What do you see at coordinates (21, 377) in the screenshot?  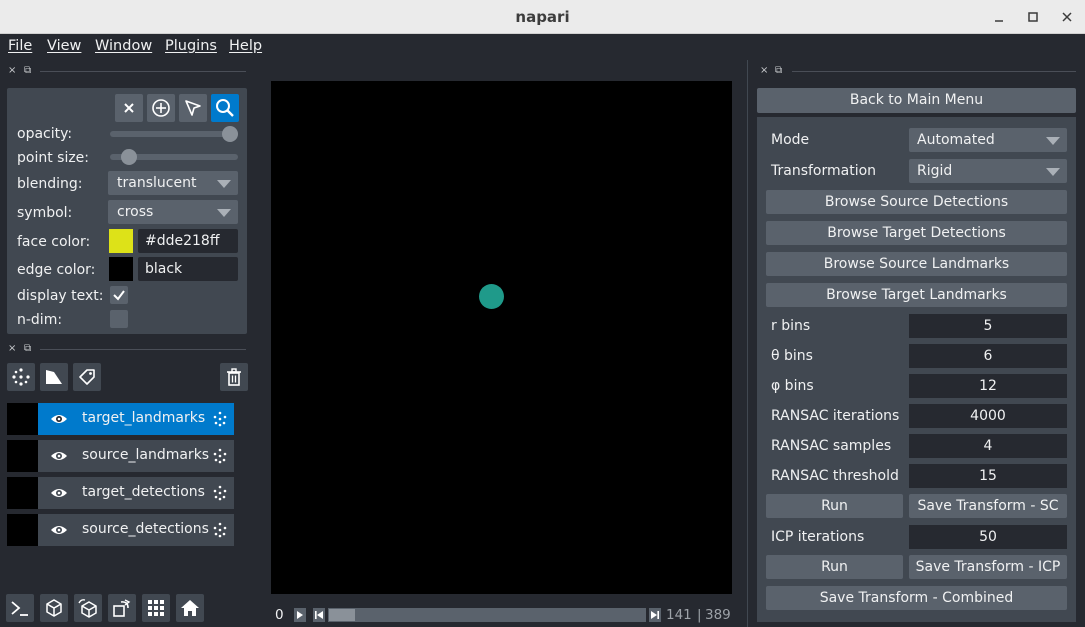 I see `new-points-layer-button` at bounding box center [21, 377].